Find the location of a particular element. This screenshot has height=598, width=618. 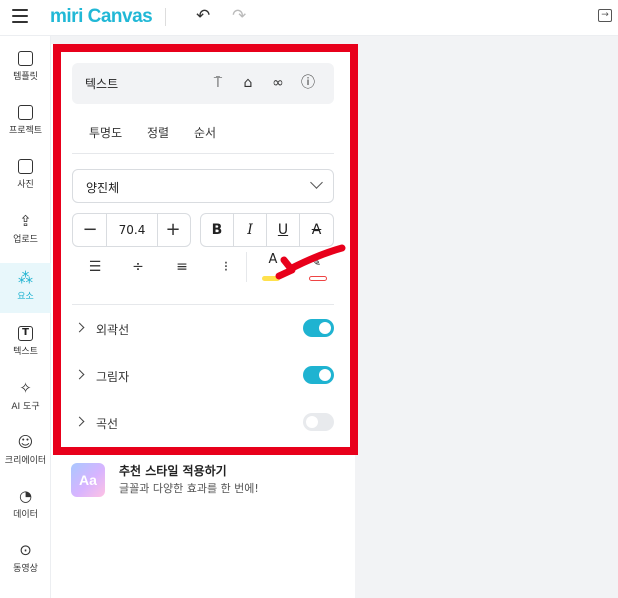

sidebar-item-elements: ⁂ 요소 is located at coordinates (25, 288).